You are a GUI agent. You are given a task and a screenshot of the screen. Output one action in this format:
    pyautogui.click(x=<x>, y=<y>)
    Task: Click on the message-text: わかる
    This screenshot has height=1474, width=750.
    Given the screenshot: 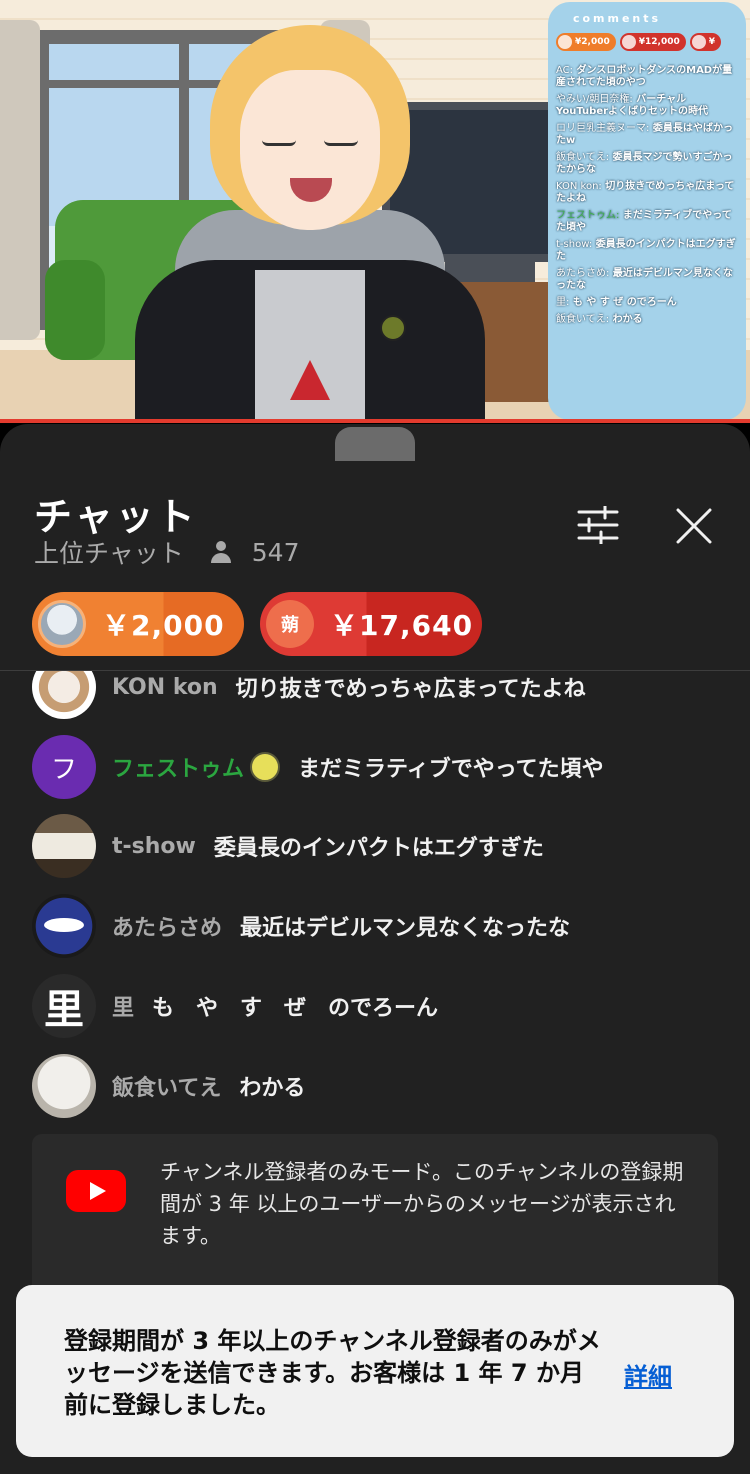 What is the action you would take?
    pyautogui.click(x=272, y=1088)
    